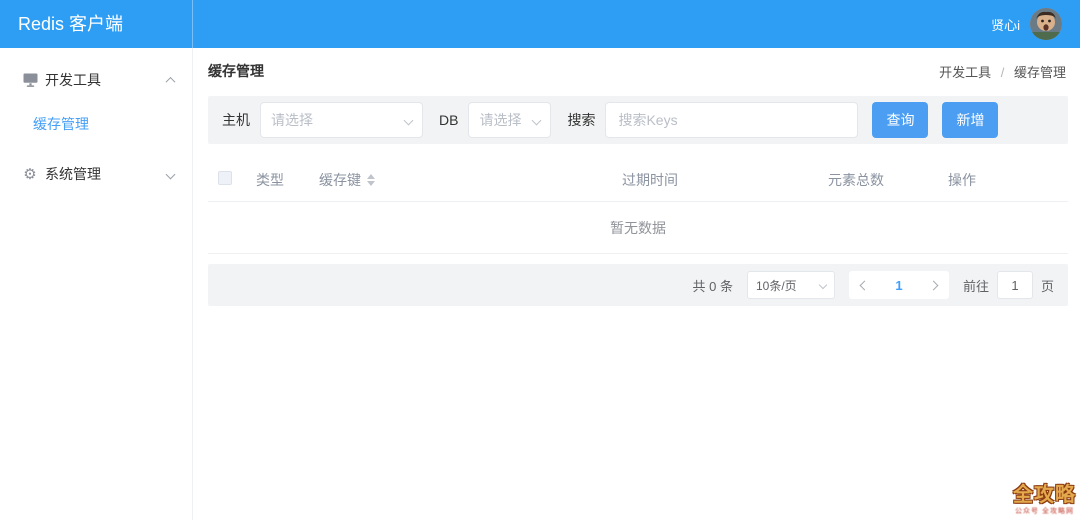 This screenshot has height=520, width=1080. Describe the element at coordinates (270, 179) in the screenshot. I see `column-header-type: 类型` at that location.